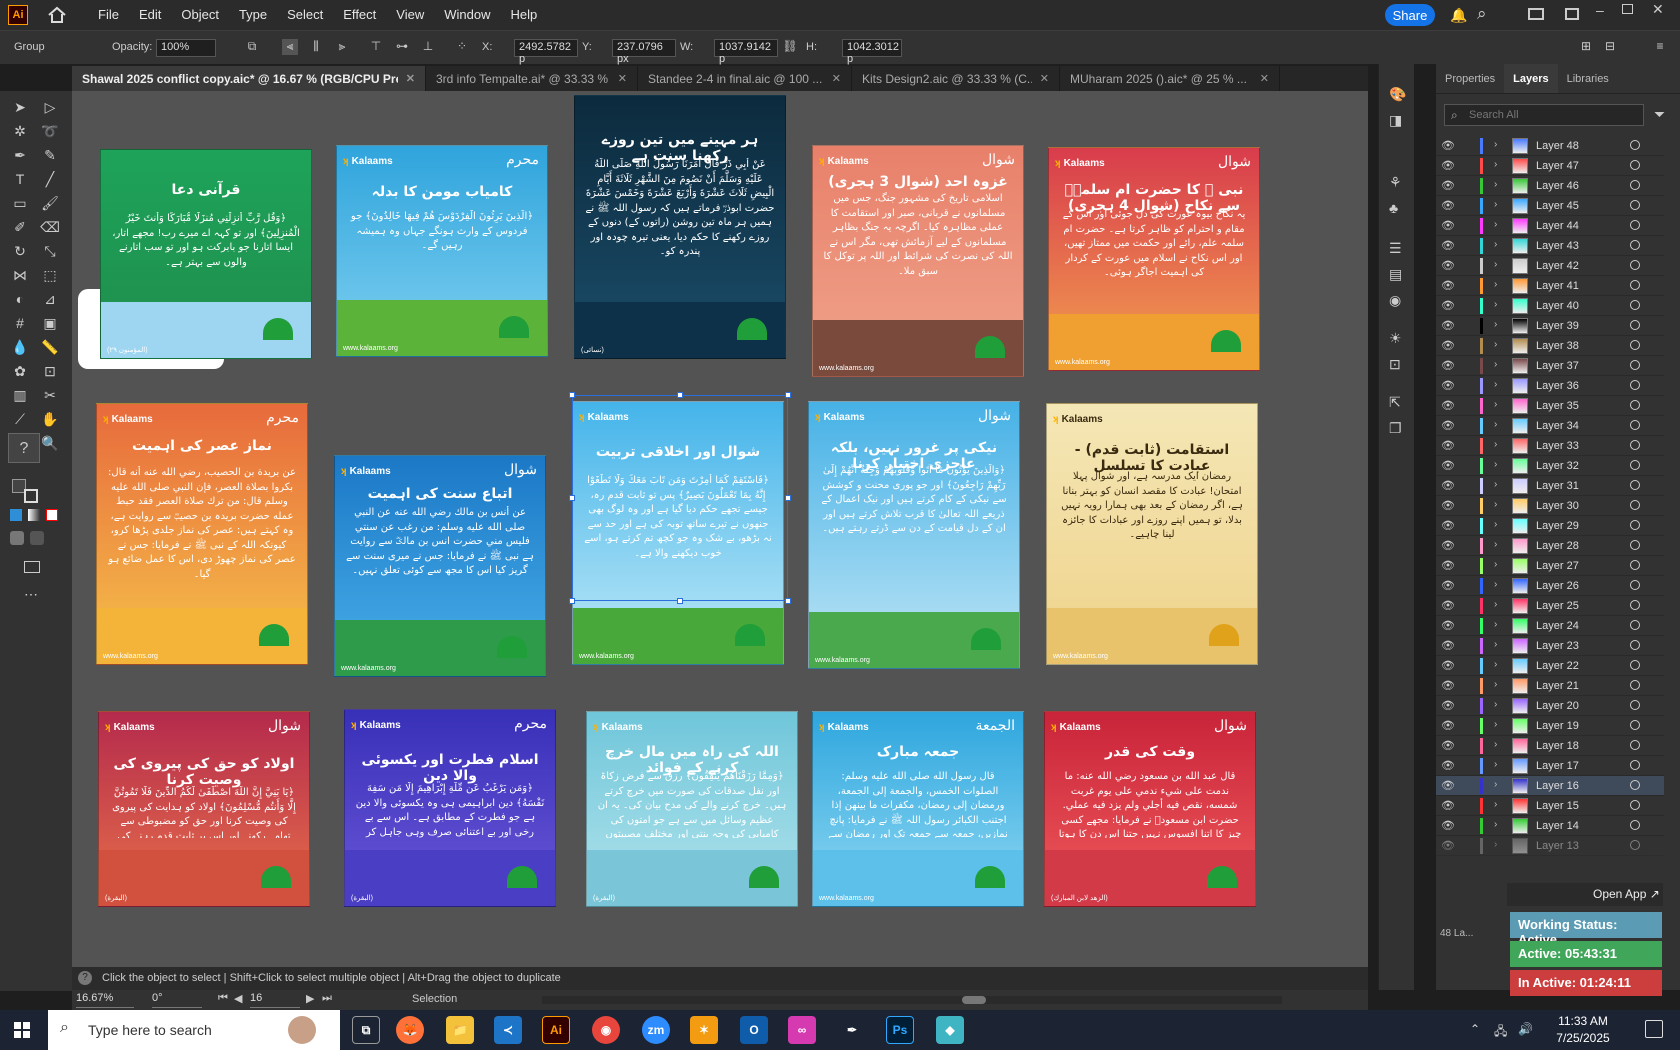  Describe the element at coordinates (1627, 9) in the screenshot. I see `maximize-icon` at that location.